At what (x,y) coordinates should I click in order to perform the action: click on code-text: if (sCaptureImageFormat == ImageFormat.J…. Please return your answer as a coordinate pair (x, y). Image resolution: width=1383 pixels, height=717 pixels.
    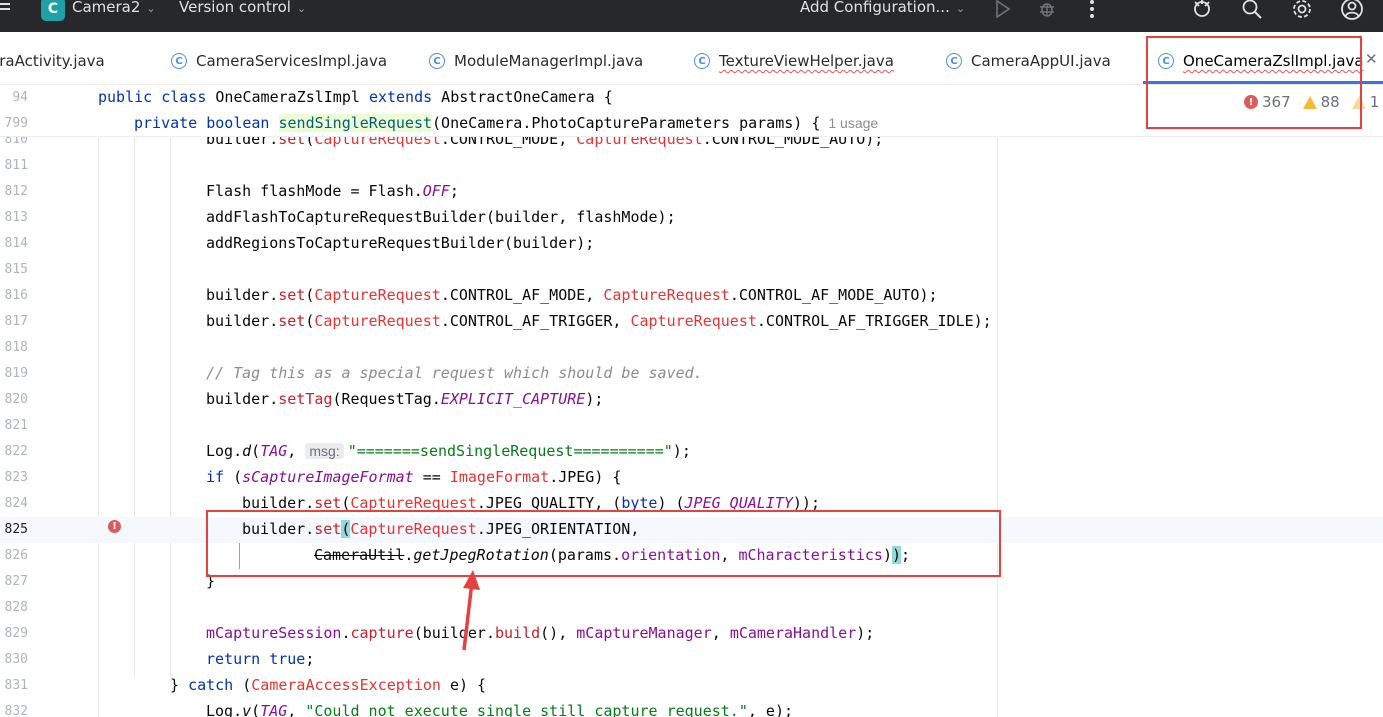
    Looking at the image, I should click on (414, 477).